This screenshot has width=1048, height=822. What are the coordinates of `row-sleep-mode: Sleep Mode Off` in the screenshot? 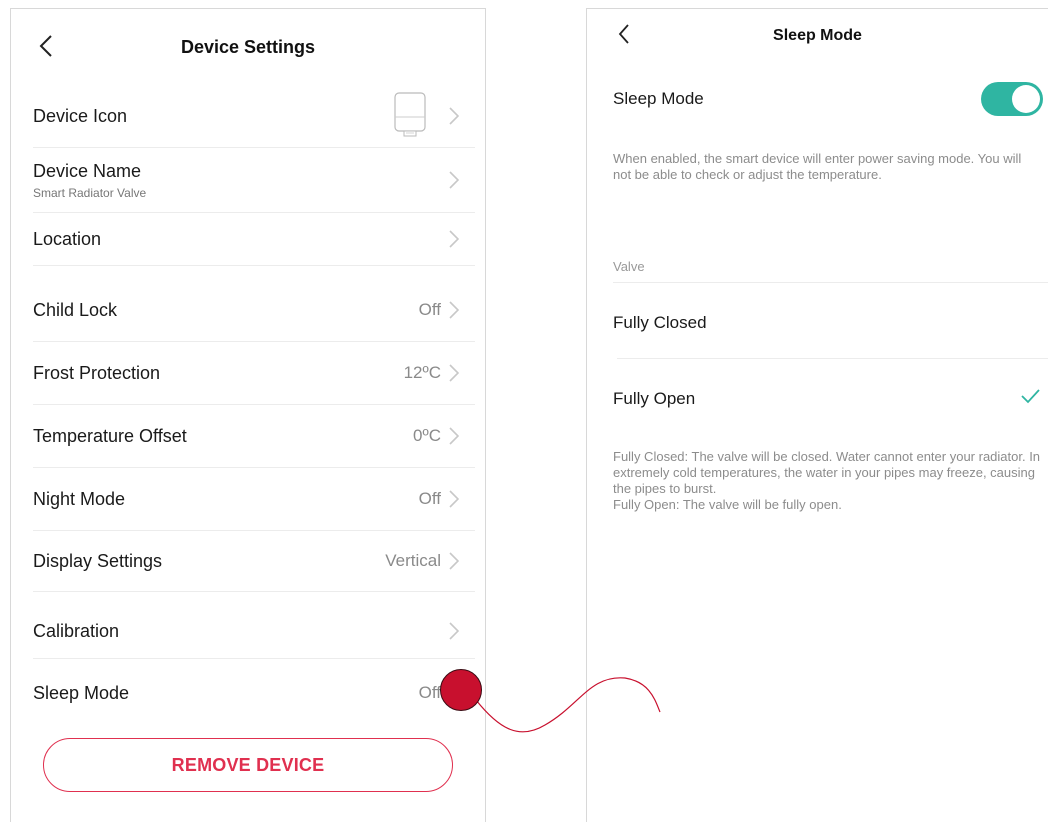 It's located at (254, 693).